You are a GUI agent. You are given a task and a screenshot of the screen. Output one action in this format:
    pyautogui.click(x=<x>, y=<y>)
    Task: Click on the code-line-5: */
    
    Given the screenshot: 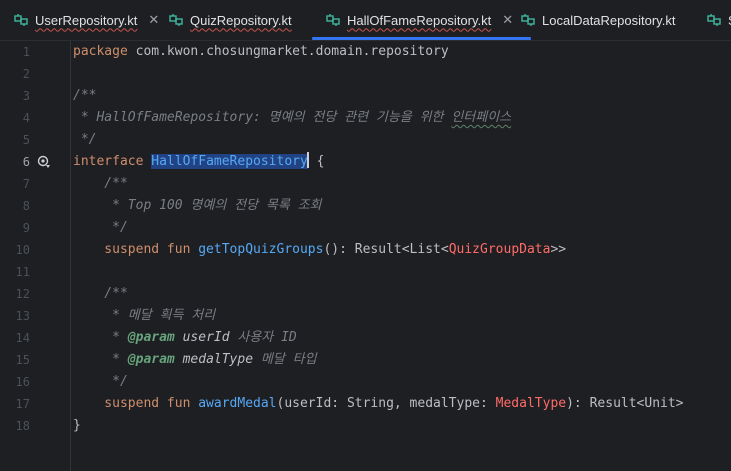 What is the action you would take?
    pyautogui.click(x=85, y=139)
    